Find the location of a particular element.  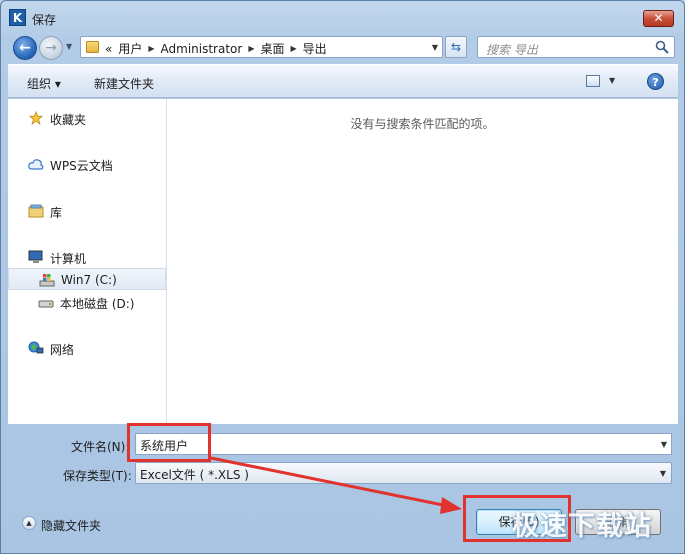

navigation-pane: 收藏夹 WPS云文档 库 计算机 Win7 (C:) 本地磁盘 (D:) 网络 is located at coordinates (87, 261).